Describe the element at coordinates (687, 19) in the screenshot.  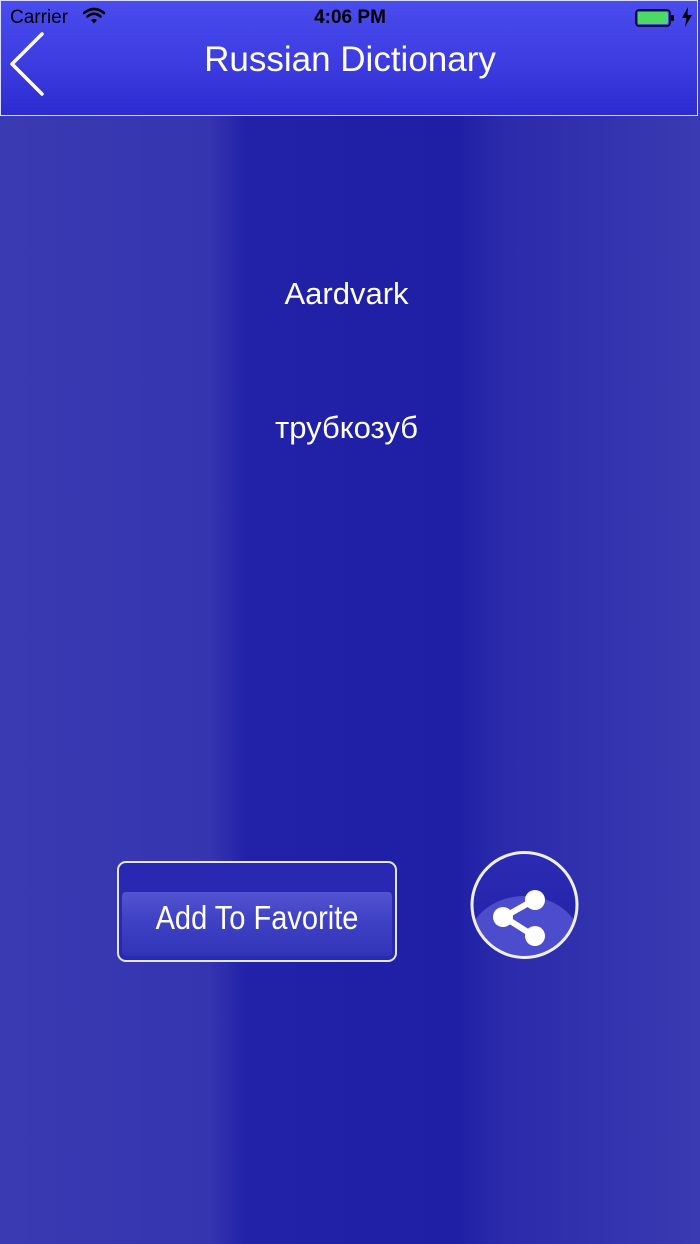
I see `charging-bolt-icon` at that location.